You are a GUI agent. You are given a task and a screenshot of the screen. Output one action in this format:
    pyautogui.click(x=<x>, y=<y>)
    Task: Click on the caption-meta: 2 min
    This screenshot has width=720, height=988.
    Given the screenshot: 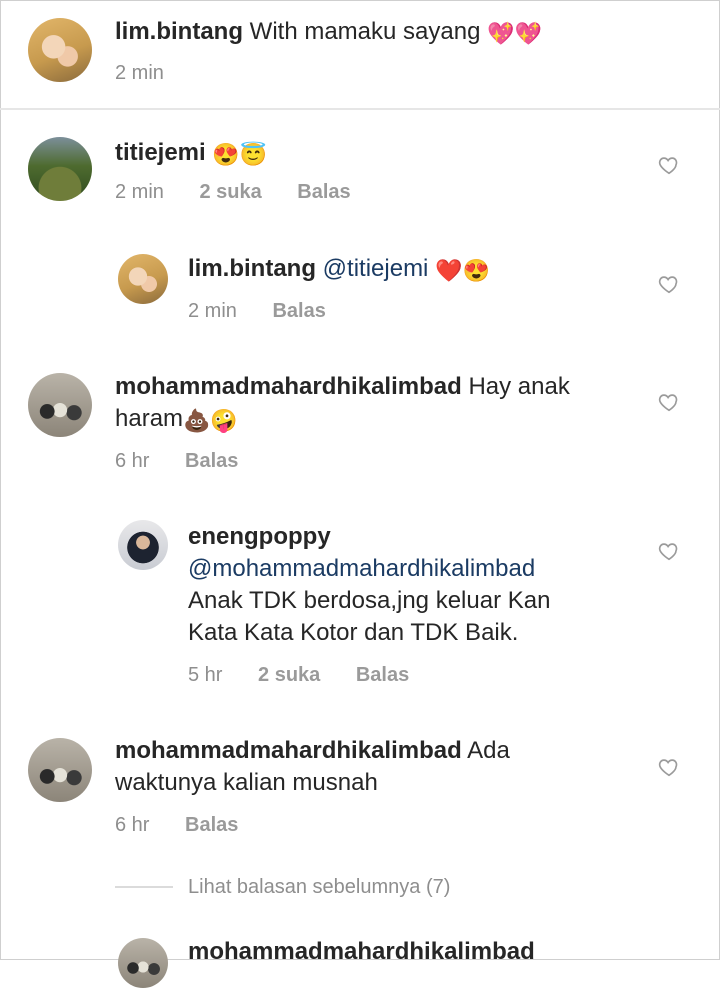 What is the action you would take?
    pyautogui.click(x=154, y=73)
    